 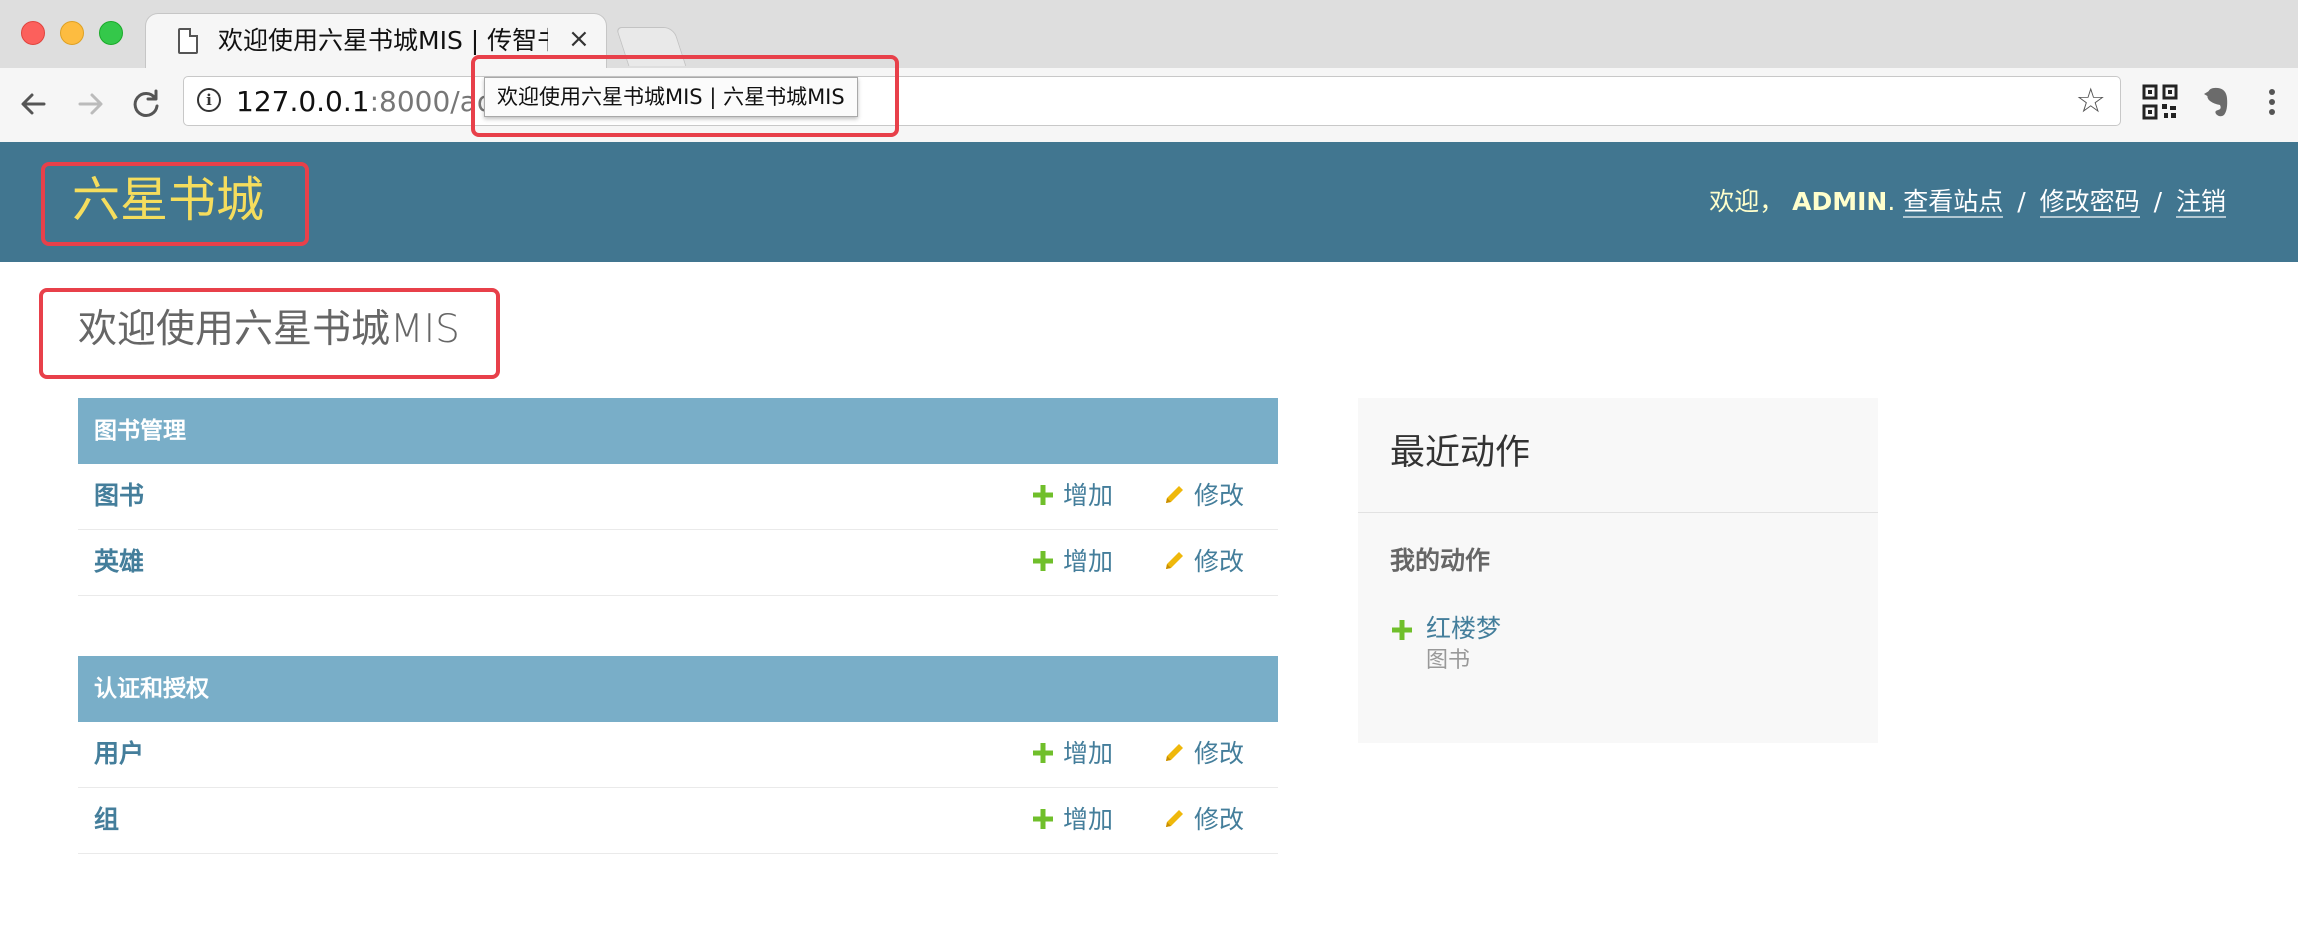 I want to click on addition-icon, so click(x=1402, y=630).